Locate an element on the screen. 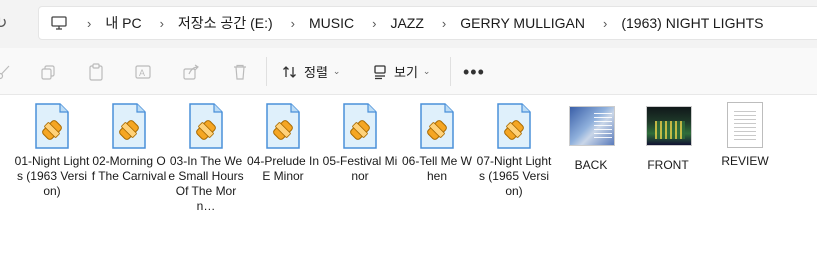 The height and width of the screenshot is (277, 817). file-name: 02-Morning Of The Carnival is located at coordinates (129, 169).